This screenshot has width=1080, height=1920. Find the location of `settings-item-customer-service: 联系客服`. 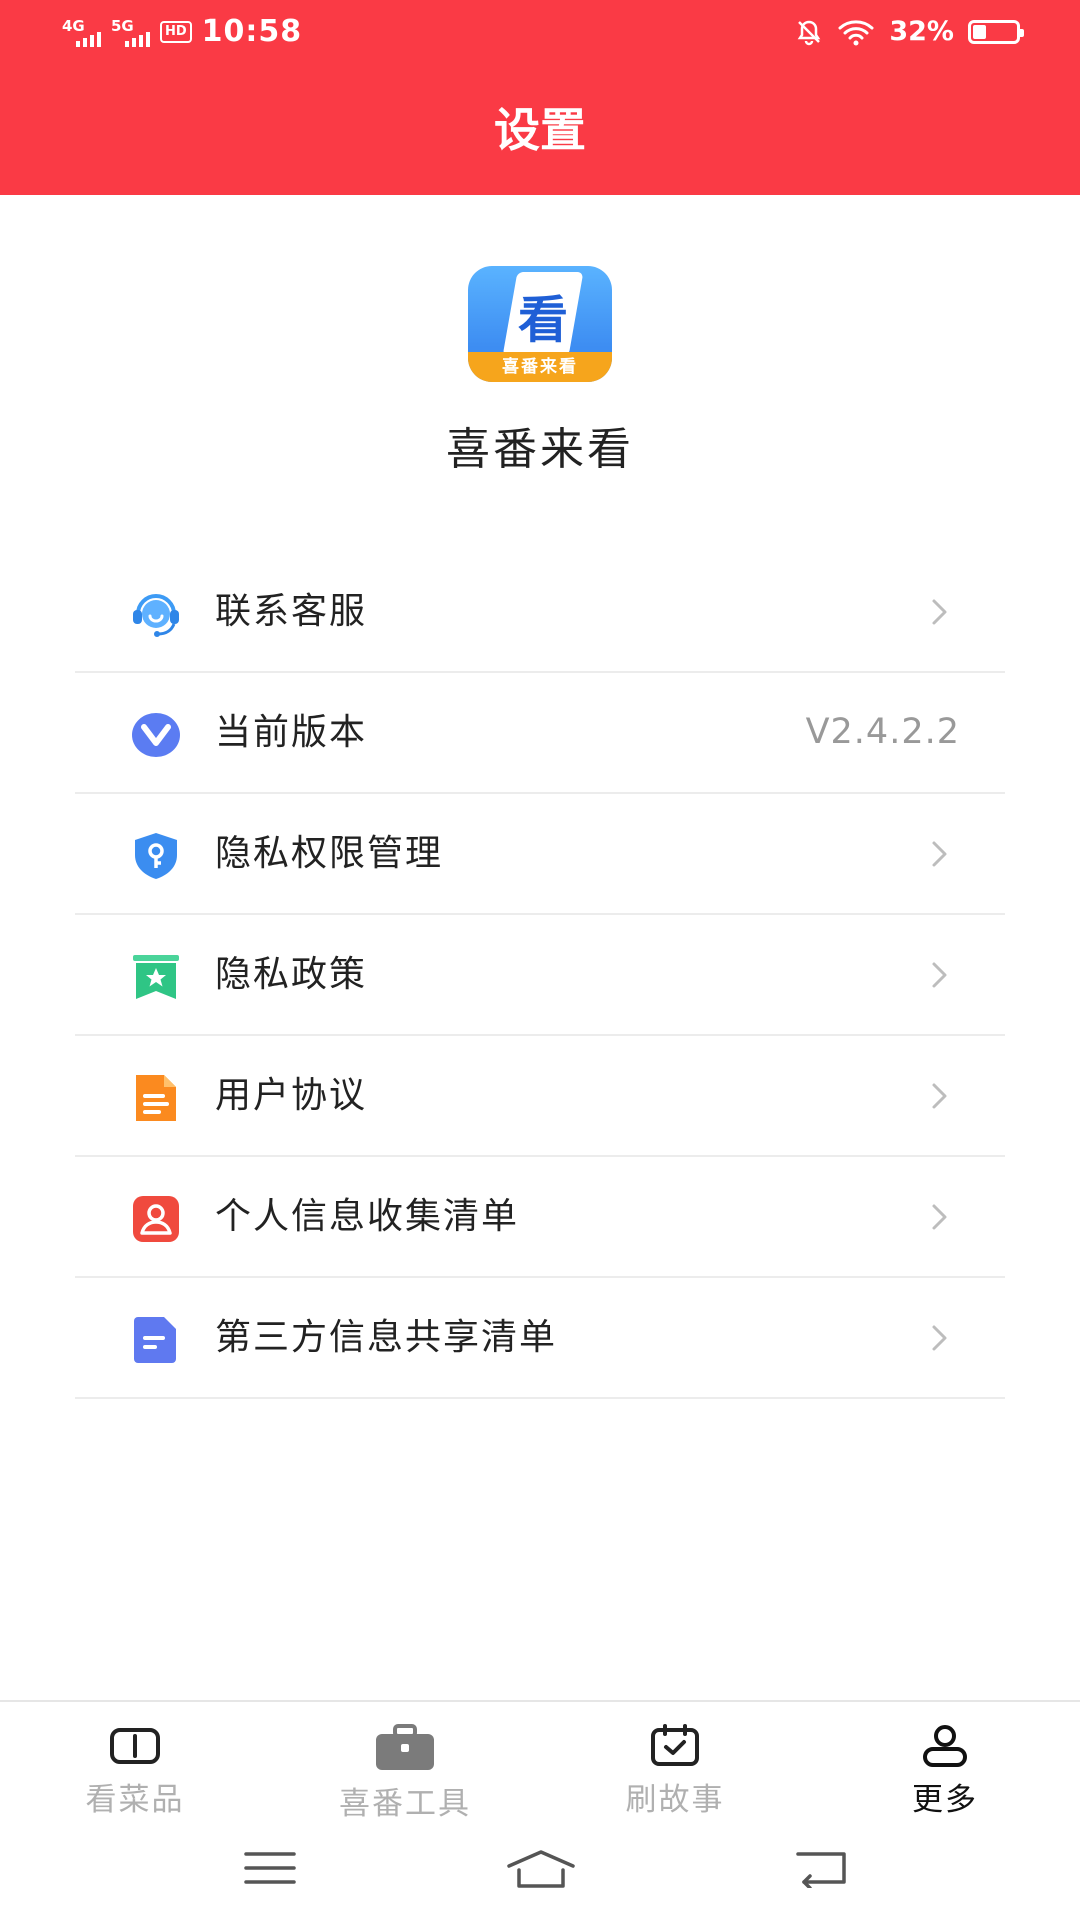

settings-item-customer-service: 联系客服 is located at coordinates (540, 612).